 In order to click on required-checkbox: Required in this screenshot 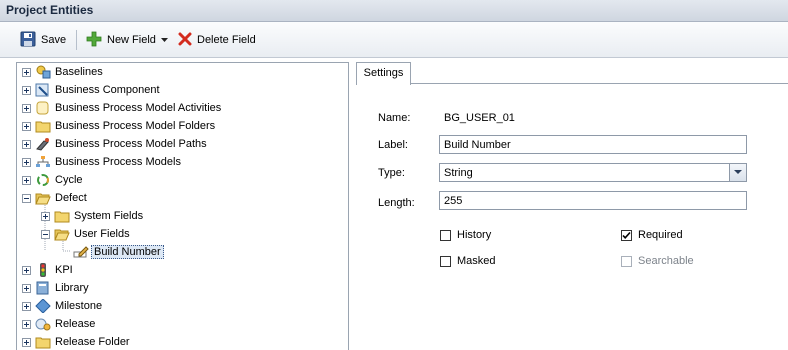, I will do `click(652, 235)`.